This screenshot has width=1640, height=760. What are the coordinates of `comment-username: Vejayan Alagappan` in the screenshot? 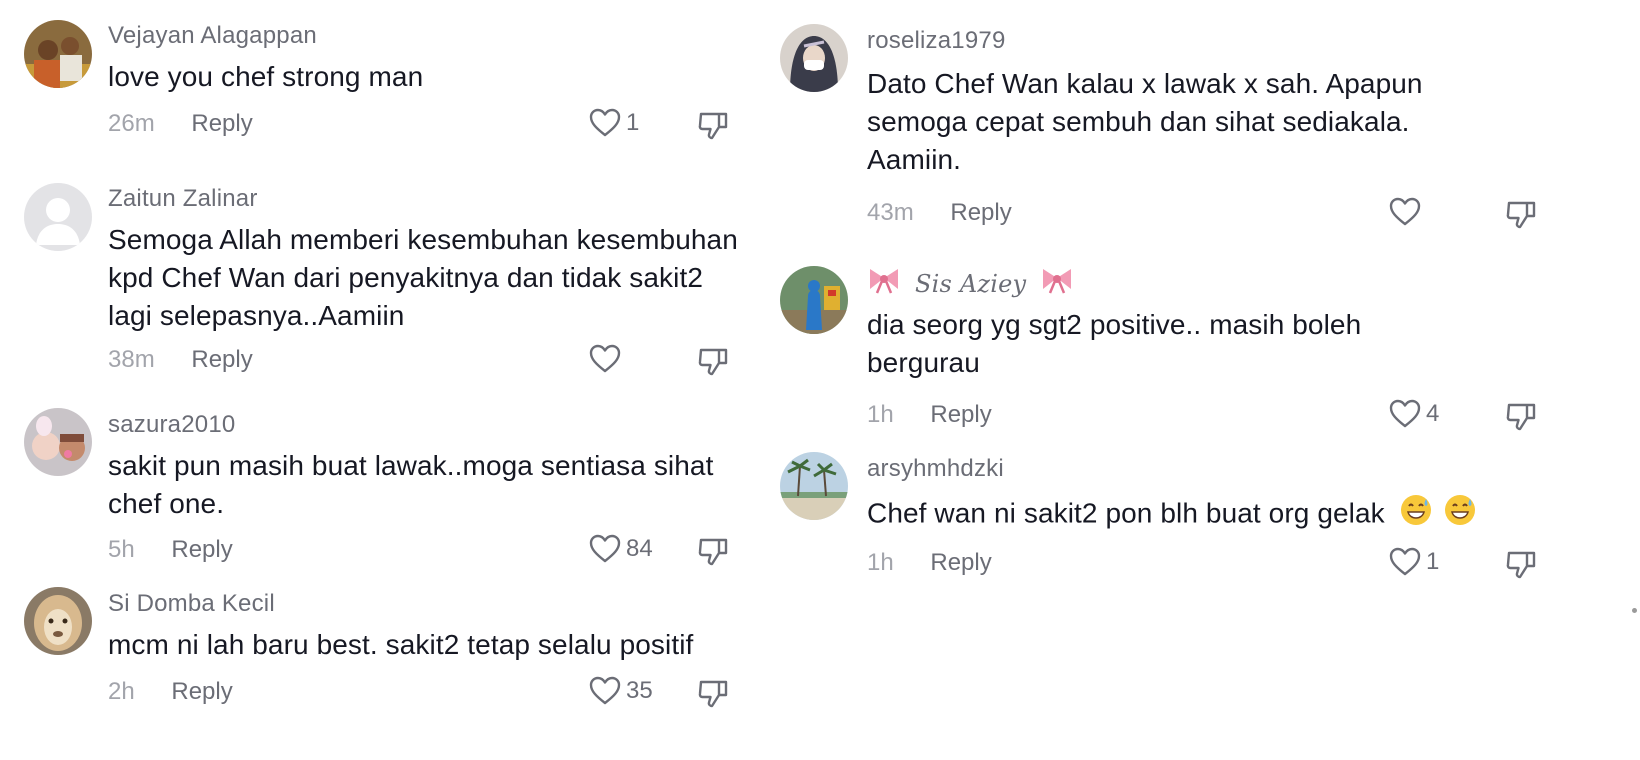 It's located at (212, 36).